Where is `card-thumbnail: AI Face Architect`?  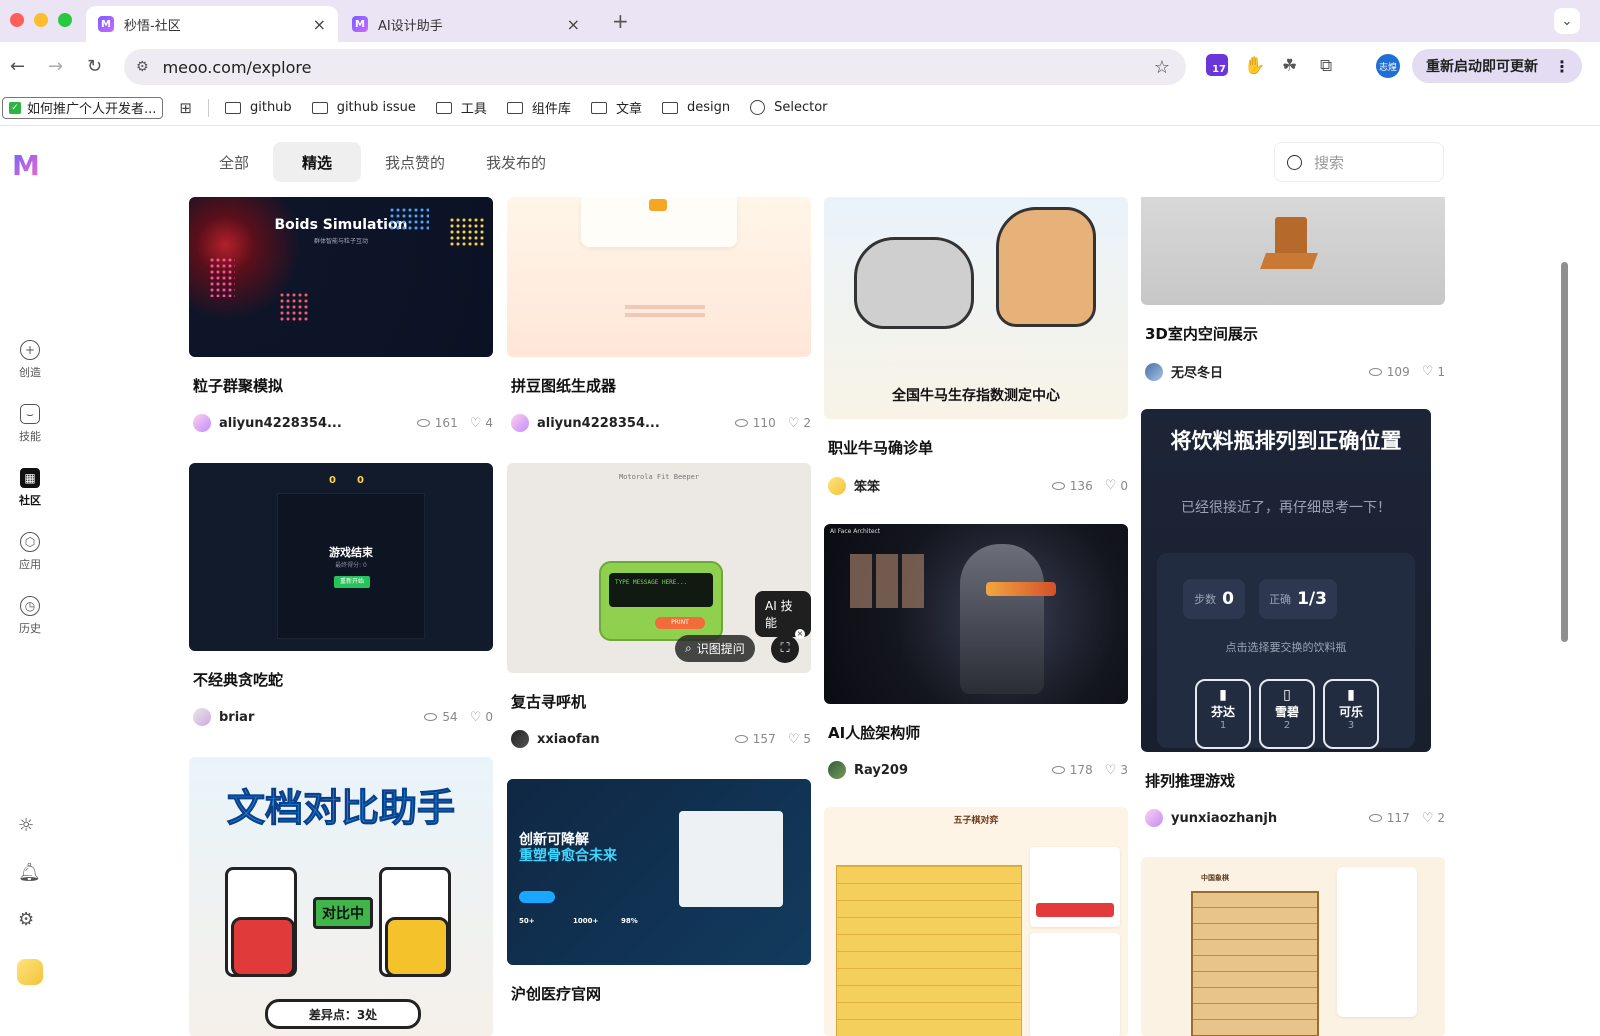 card-thumbnail: AI Face Architect is located at coordinates (976, 614).